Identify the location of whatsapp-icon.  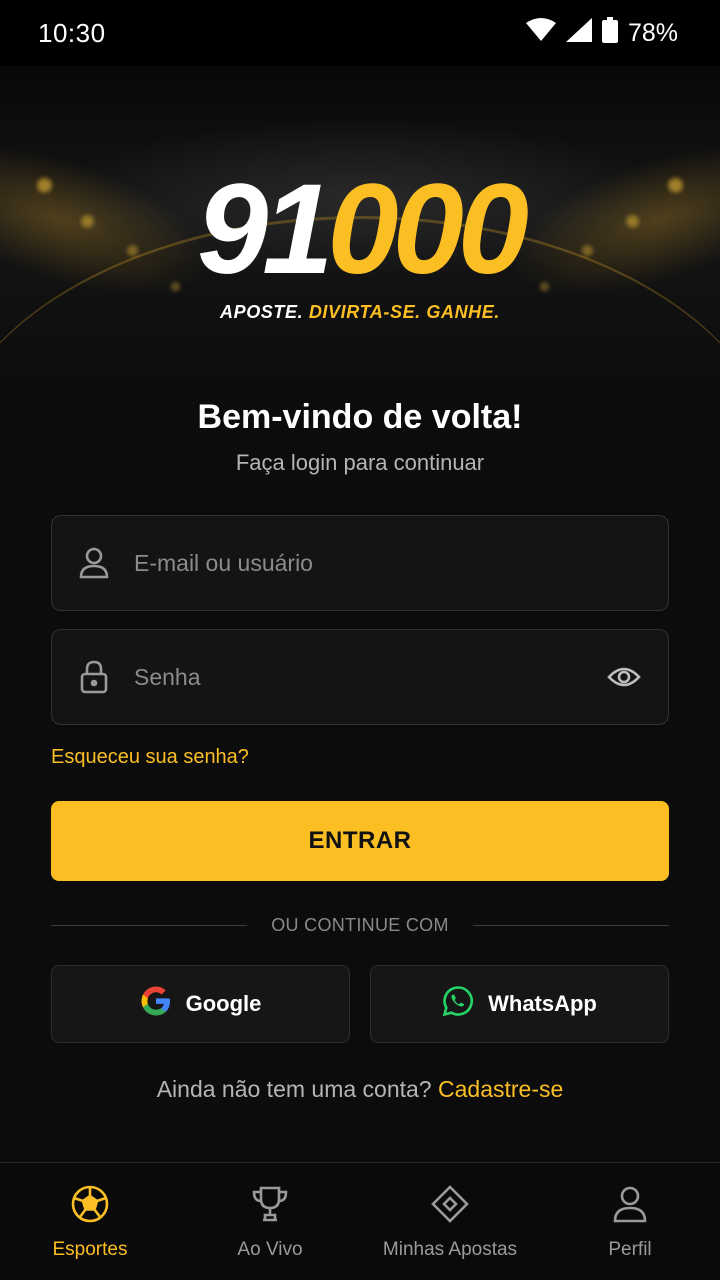
(458, 1004).